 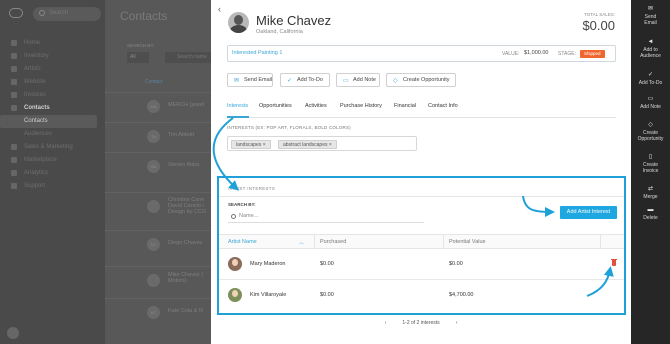 What do you see at coordinates (153, 244) in the screenshot?
I see `avatar: DC` at bounding box center [153, 244].